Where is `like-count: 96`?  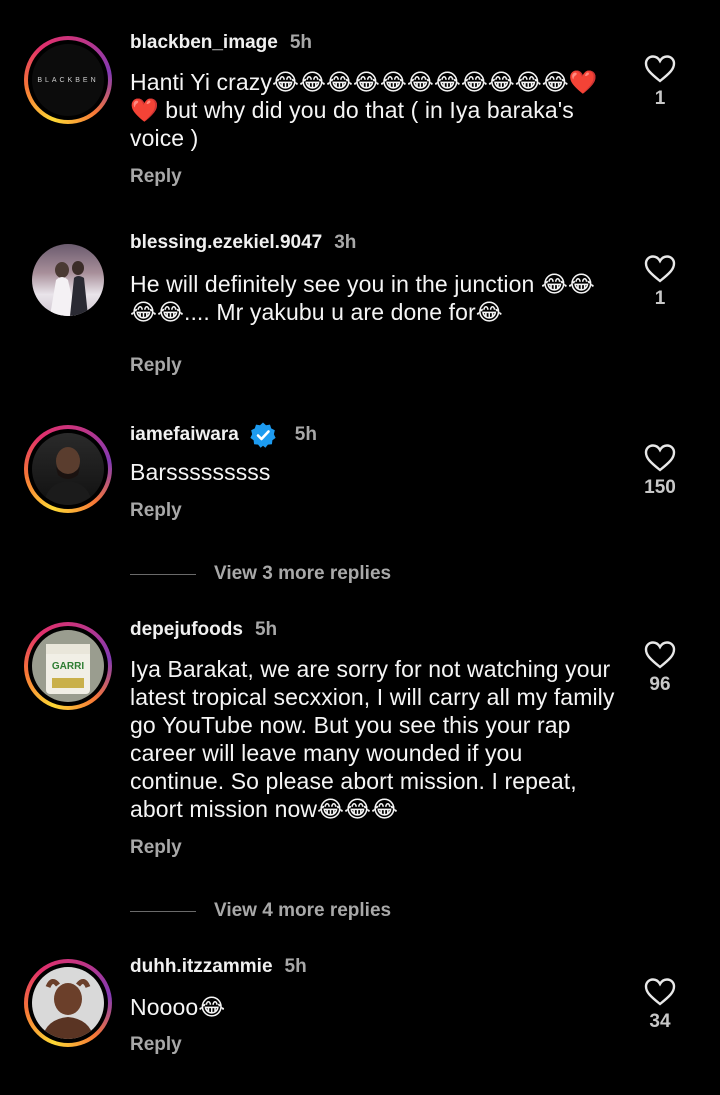 like-count: 96 is located at coordinates (660, 684).